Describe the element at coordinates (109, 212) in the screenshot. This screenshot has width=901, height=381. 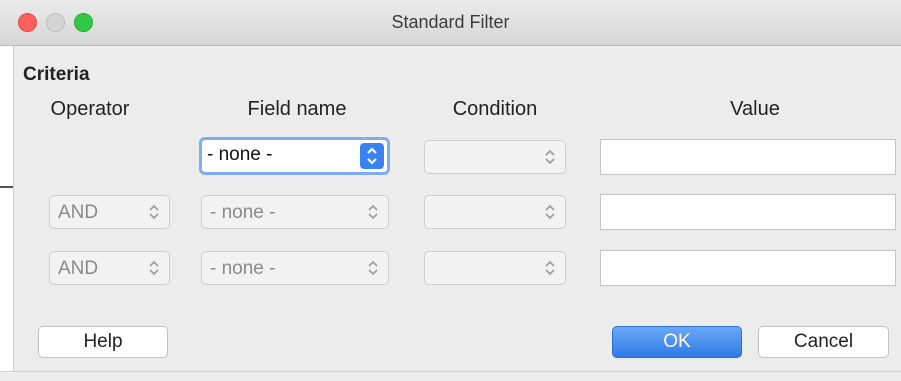
I see `operator-select-2: AND` at that location.